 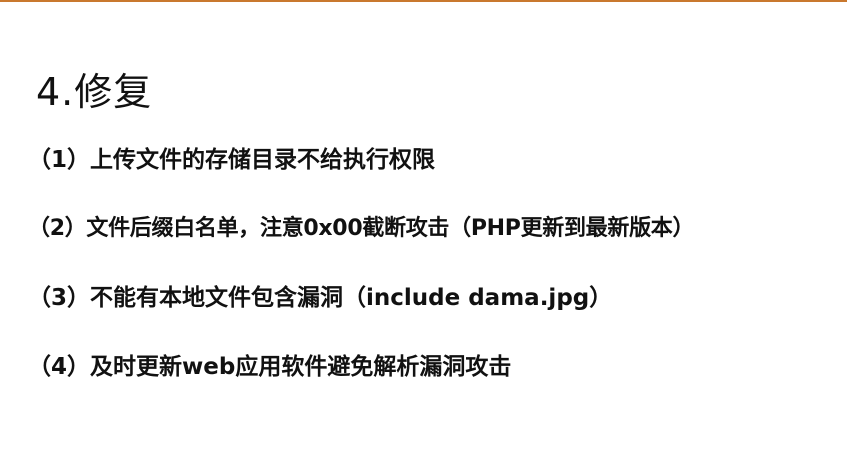 What do you see at coordinates (270, 367) in the screenshot?
I see `list-item: （4）及时更新web应用软件避免解析漏洞攻击` at bounding box center [270, 367].